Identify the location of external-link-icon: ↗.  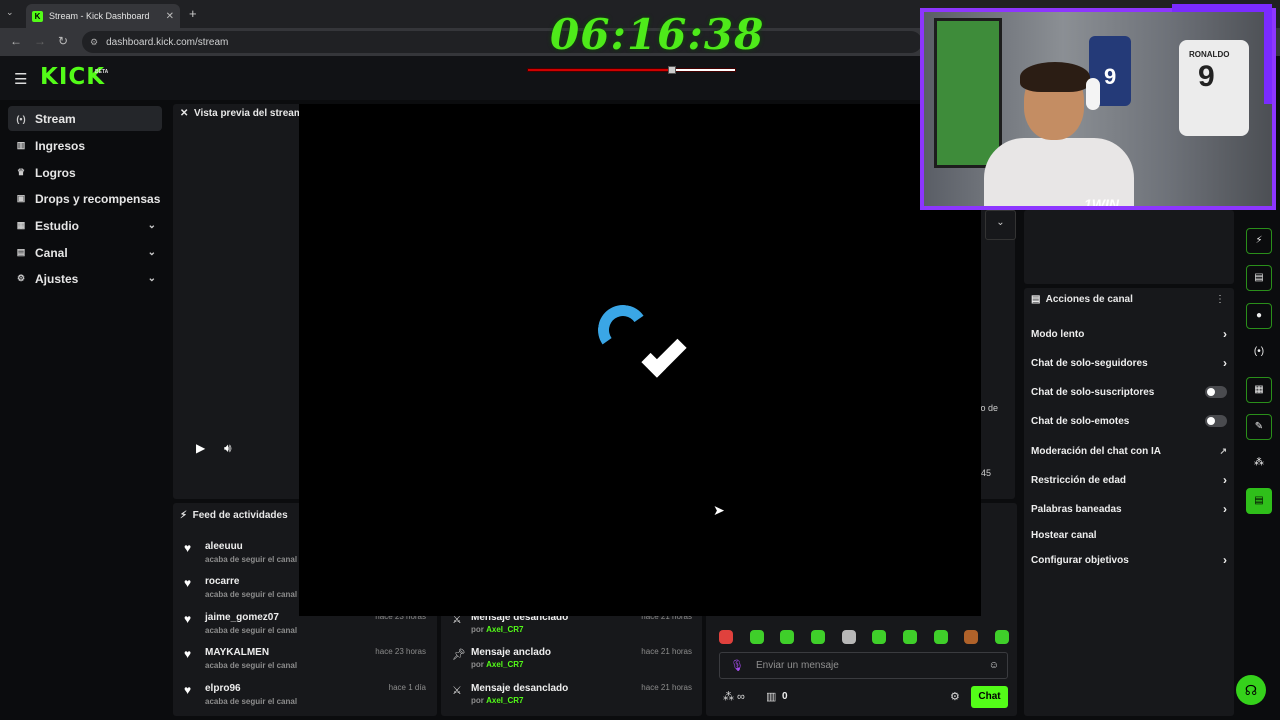
(1223, 450).